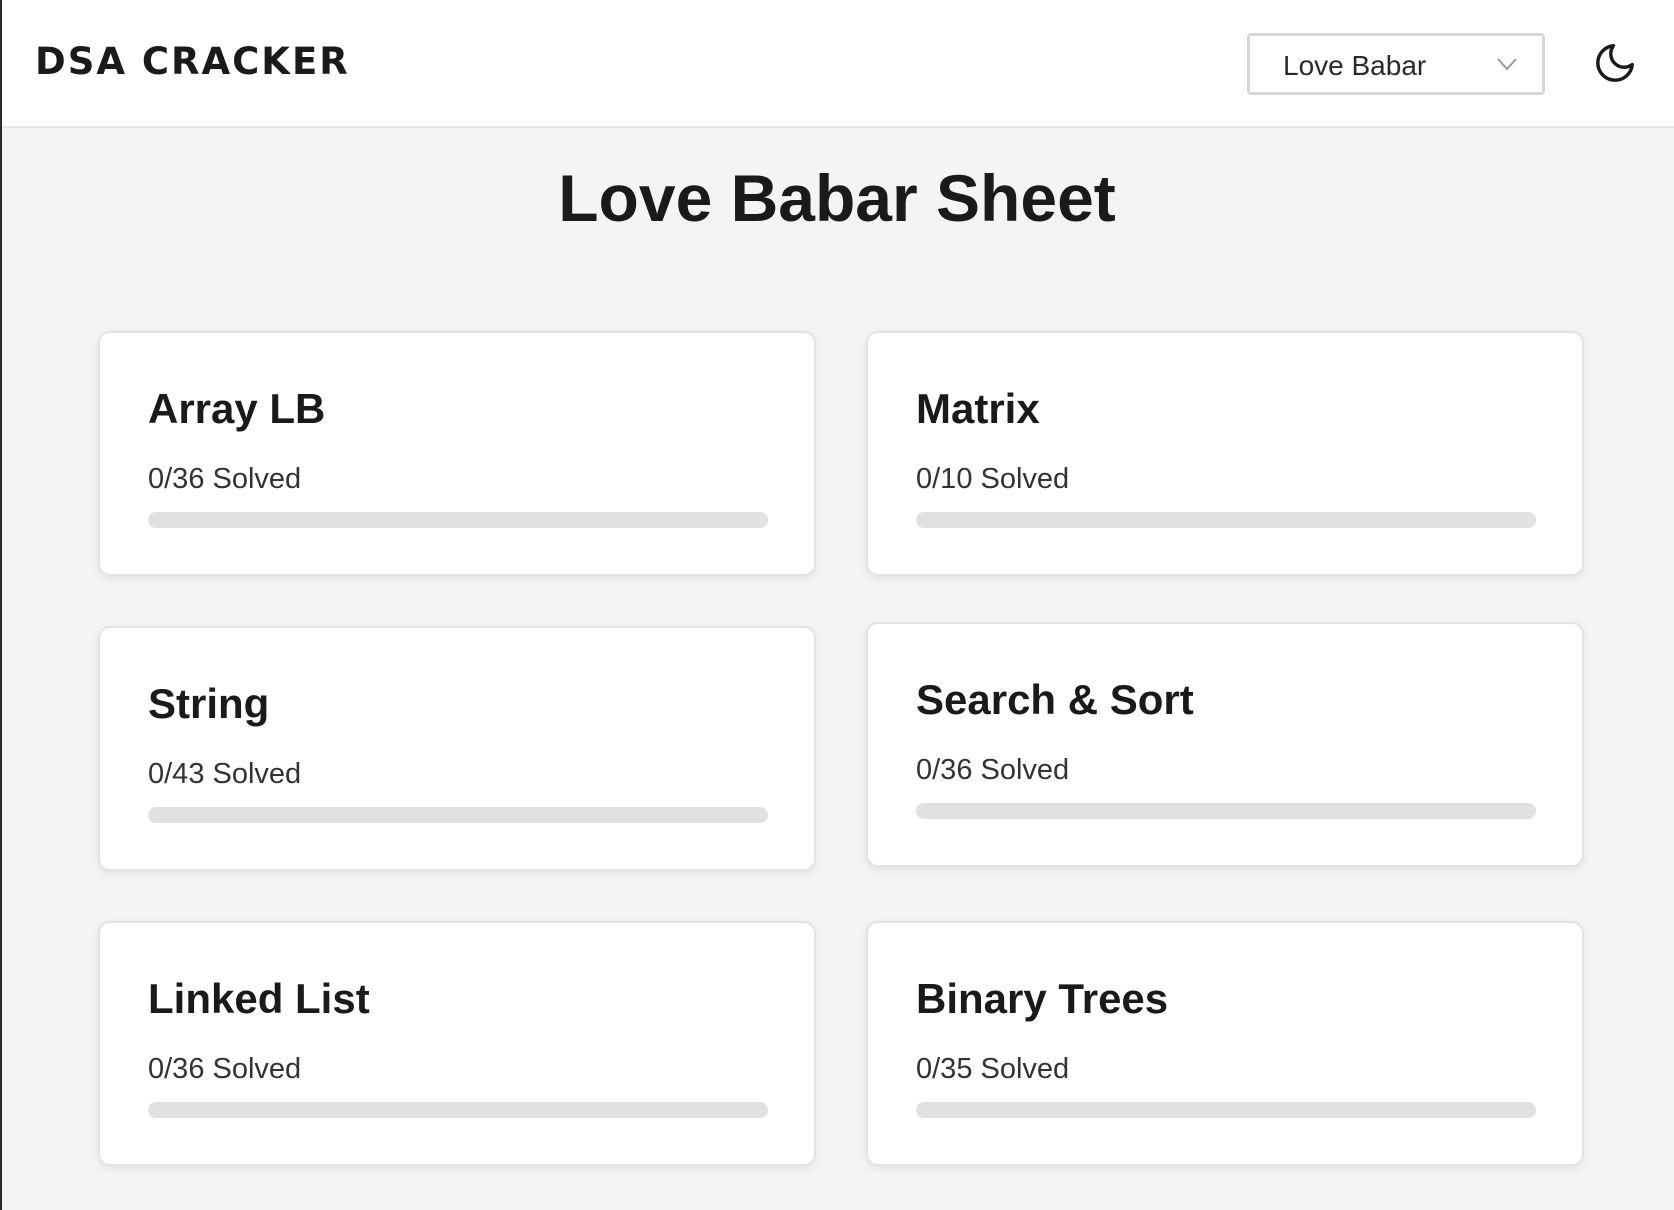  What do you see at coordinates (993, 479) in the screenshot?
I see `topic-card-progress-text: 0/10 Solved` at bounding box center [993, 479].